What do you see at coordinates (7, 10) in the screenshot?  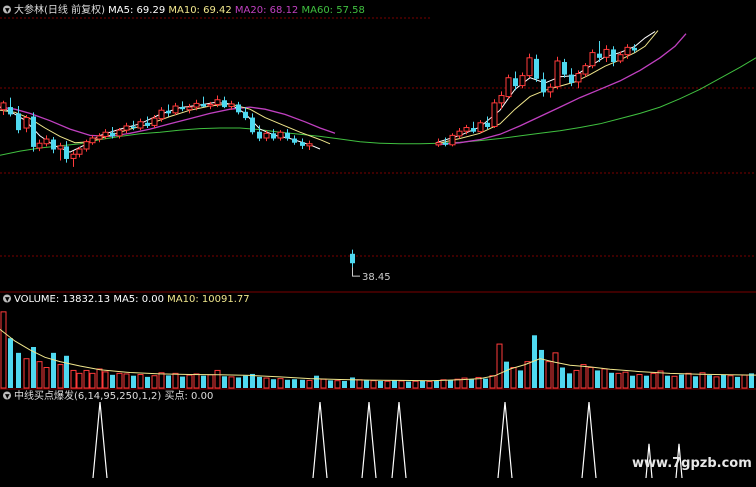 I see `price-header-toggle-glyph: ▼` at bounding box center [7, 10].